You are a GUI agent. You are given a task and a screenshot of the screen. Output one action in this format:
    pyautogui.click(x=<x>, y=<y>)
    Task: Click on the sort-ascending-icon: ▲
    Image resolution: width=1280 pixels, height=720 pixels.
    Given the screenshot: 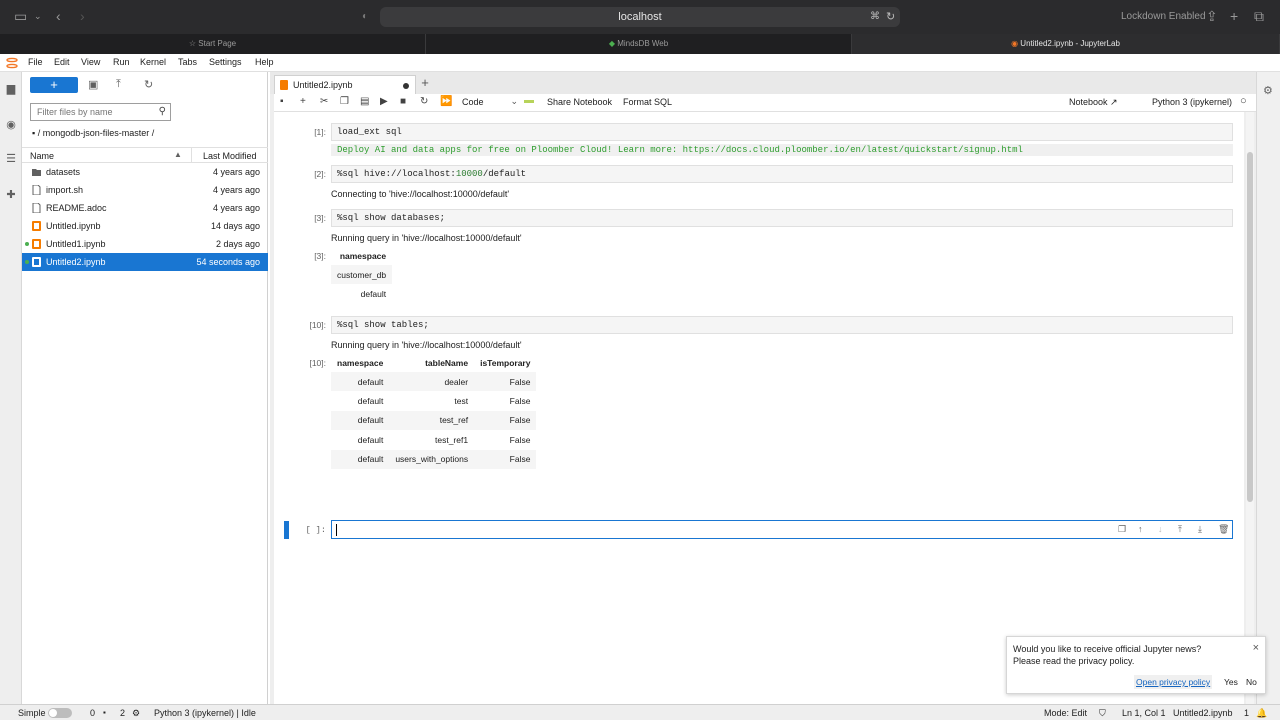 What is the action you would take?
    pyautogui.click(x=178, y=154)
    